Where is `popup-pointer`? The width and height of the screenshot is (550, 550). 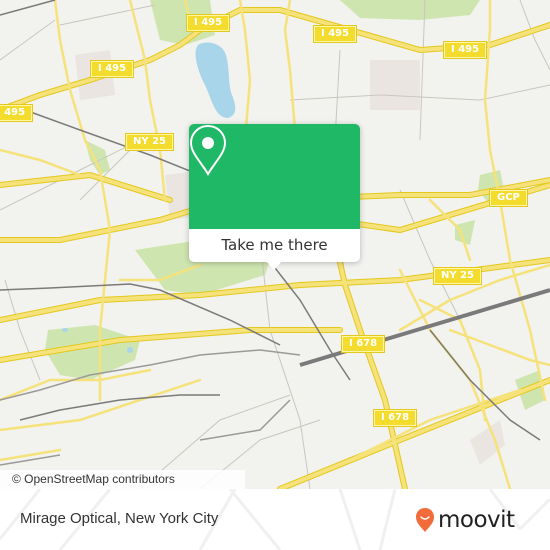 popup-pointer is located at coordinates (274, 265).